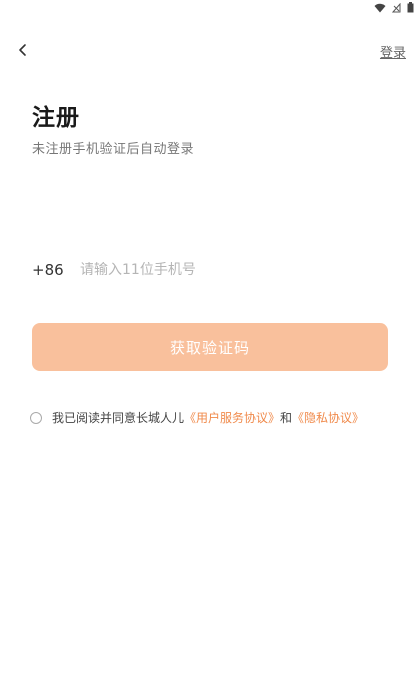  I want to click on status-icons, so click(394, 7).